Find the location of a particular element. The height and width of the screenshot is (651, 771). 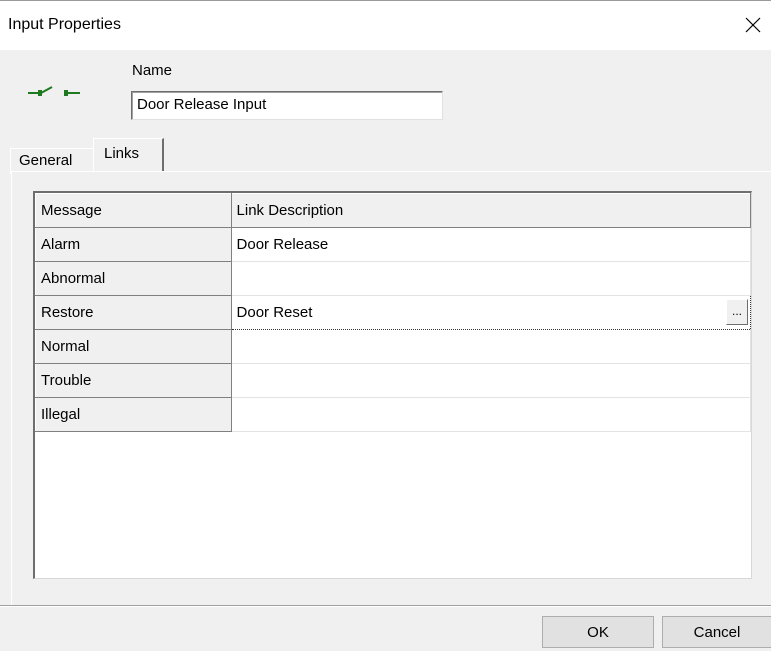

row-header-message: Illegal is located at coordinates (133, 414).